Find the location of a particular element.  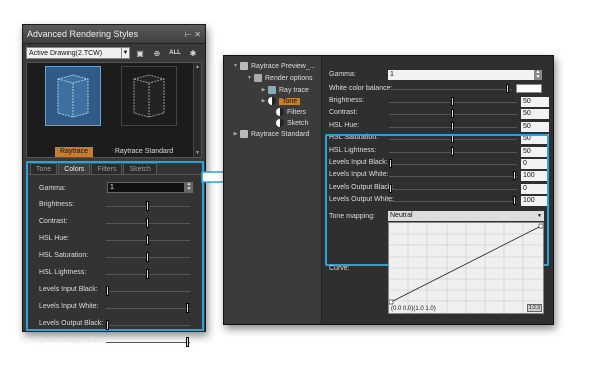

curve-editor: (0.0 0.0)(1.0 1.0) 1:2.3 is located at coordinates (466, 268).